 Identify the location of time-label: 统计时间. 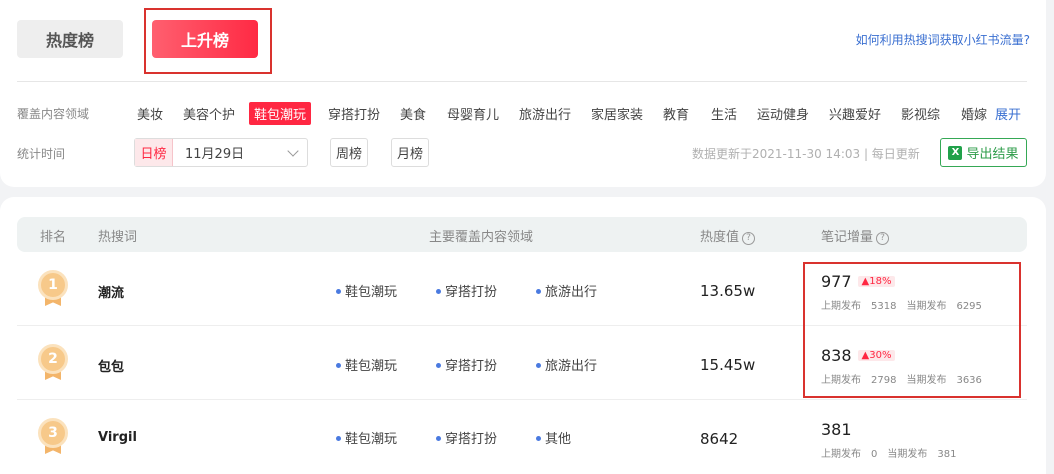
(41, 154).